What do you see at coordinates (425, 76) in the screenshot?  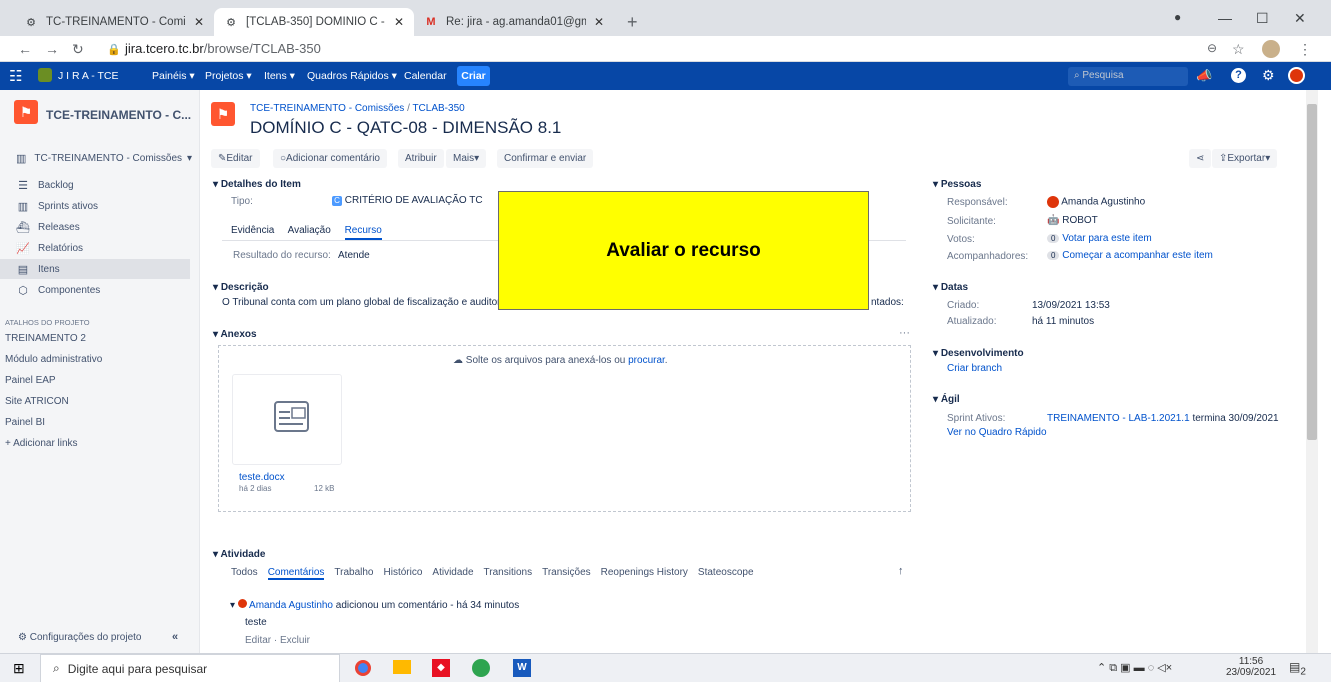 I see `menu-calendar: Calendar` at bounding box center [425, 76].